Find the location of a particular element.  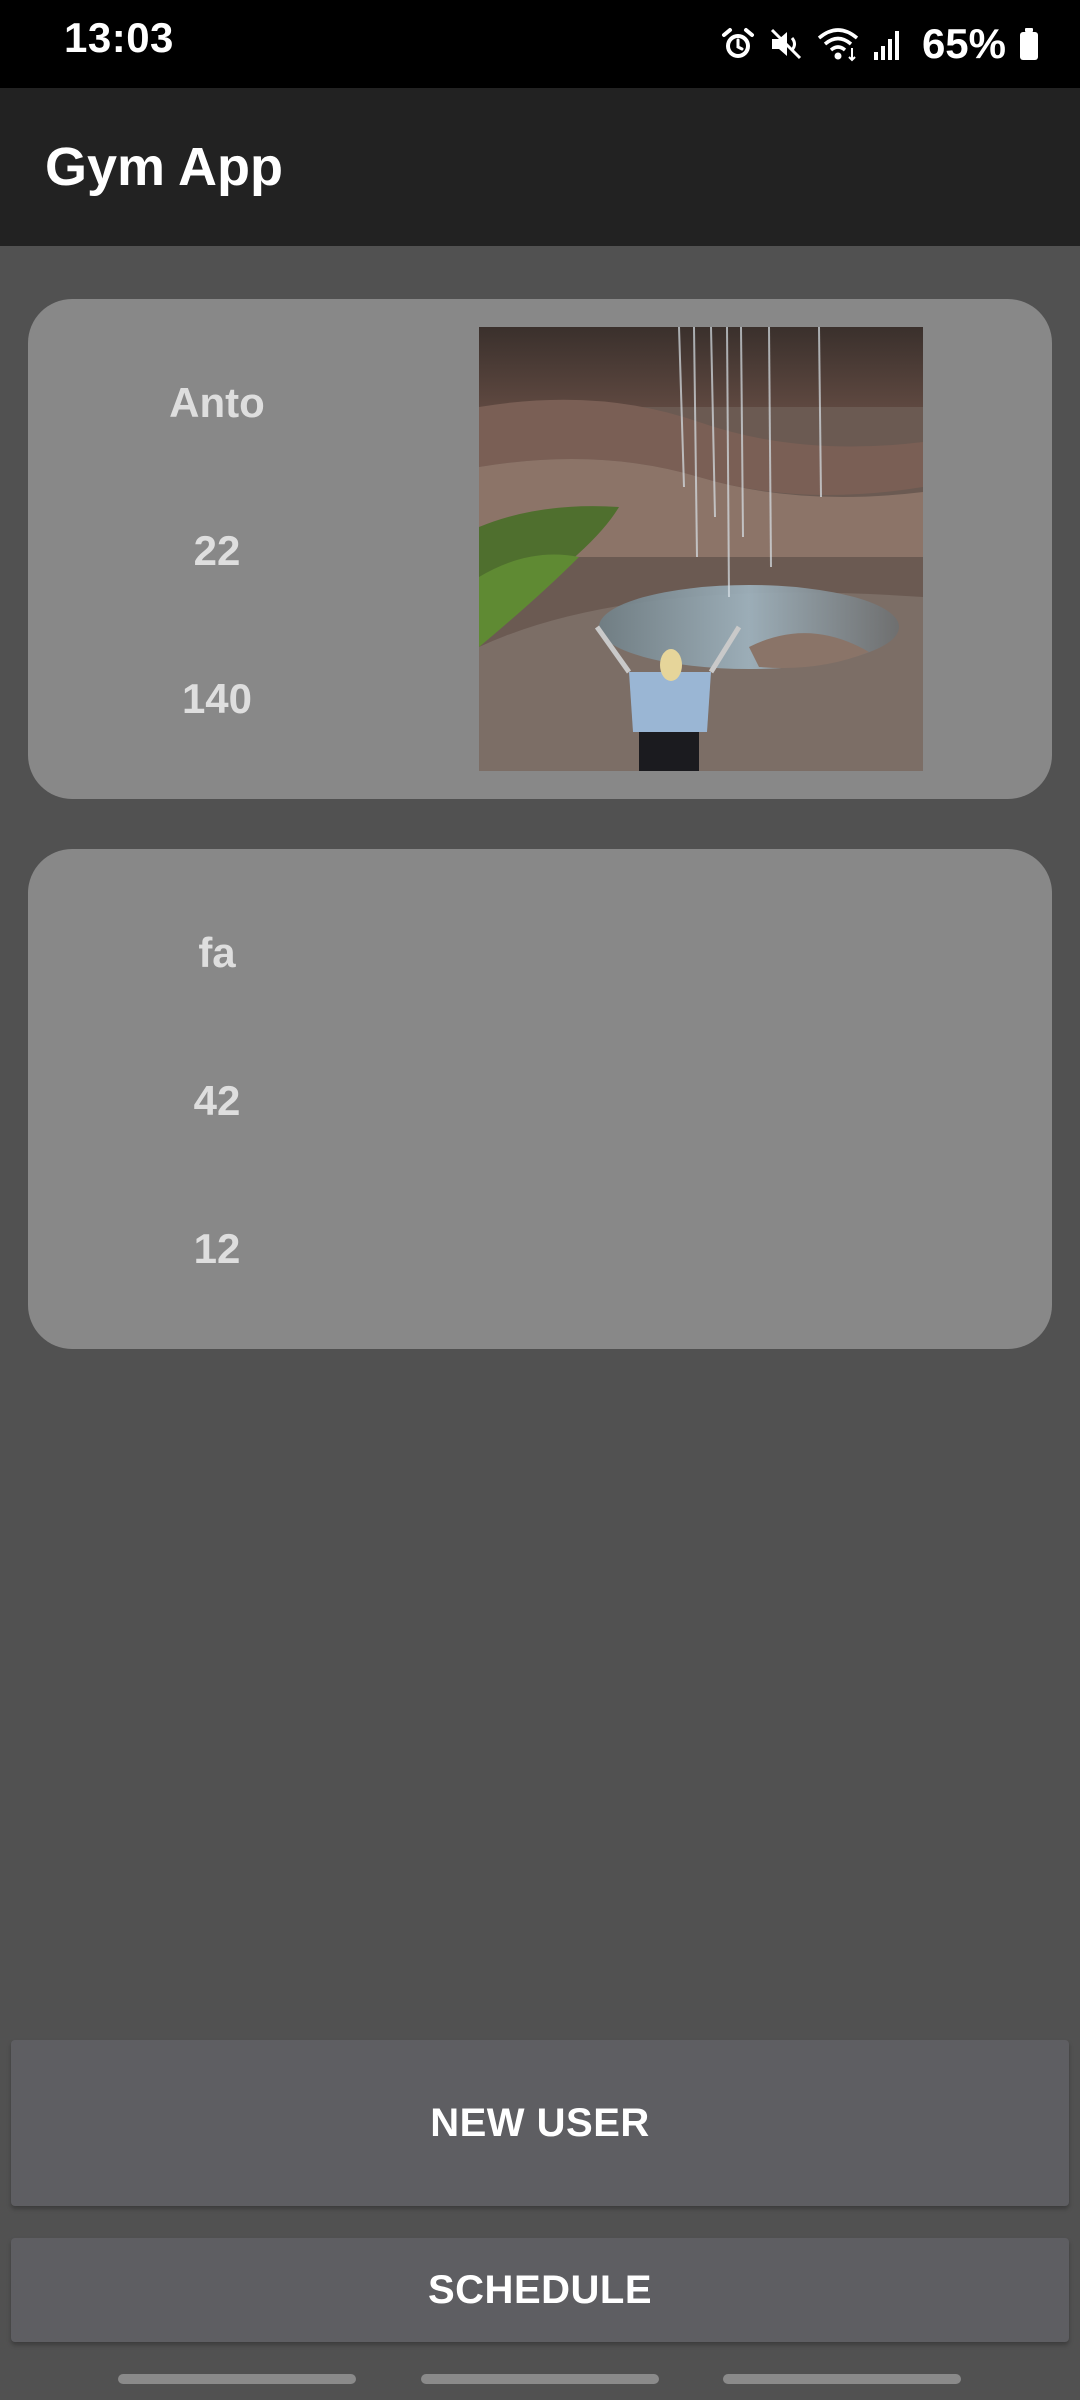

app-title: Gym App is located at coordinates (164, 167).